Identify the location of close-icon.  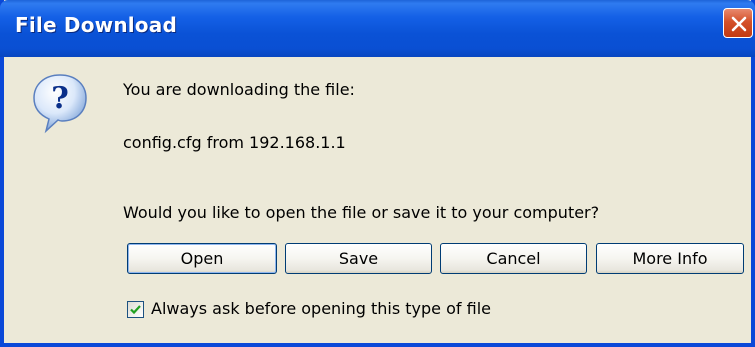
(739, 24).